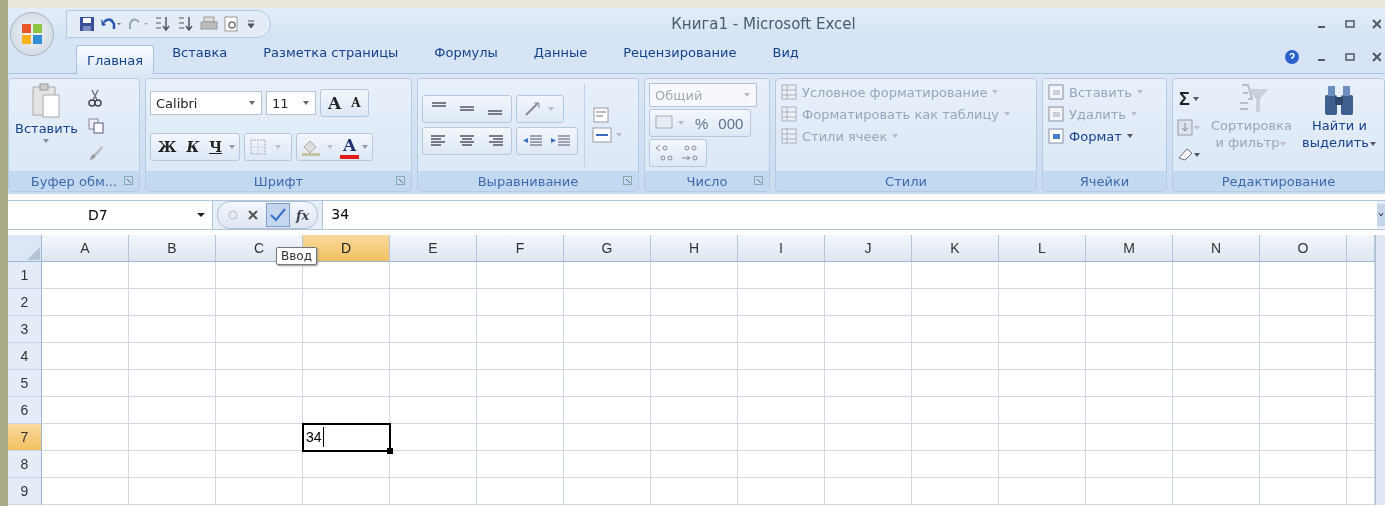  I want to click on help-icon, so click(1292, 56).